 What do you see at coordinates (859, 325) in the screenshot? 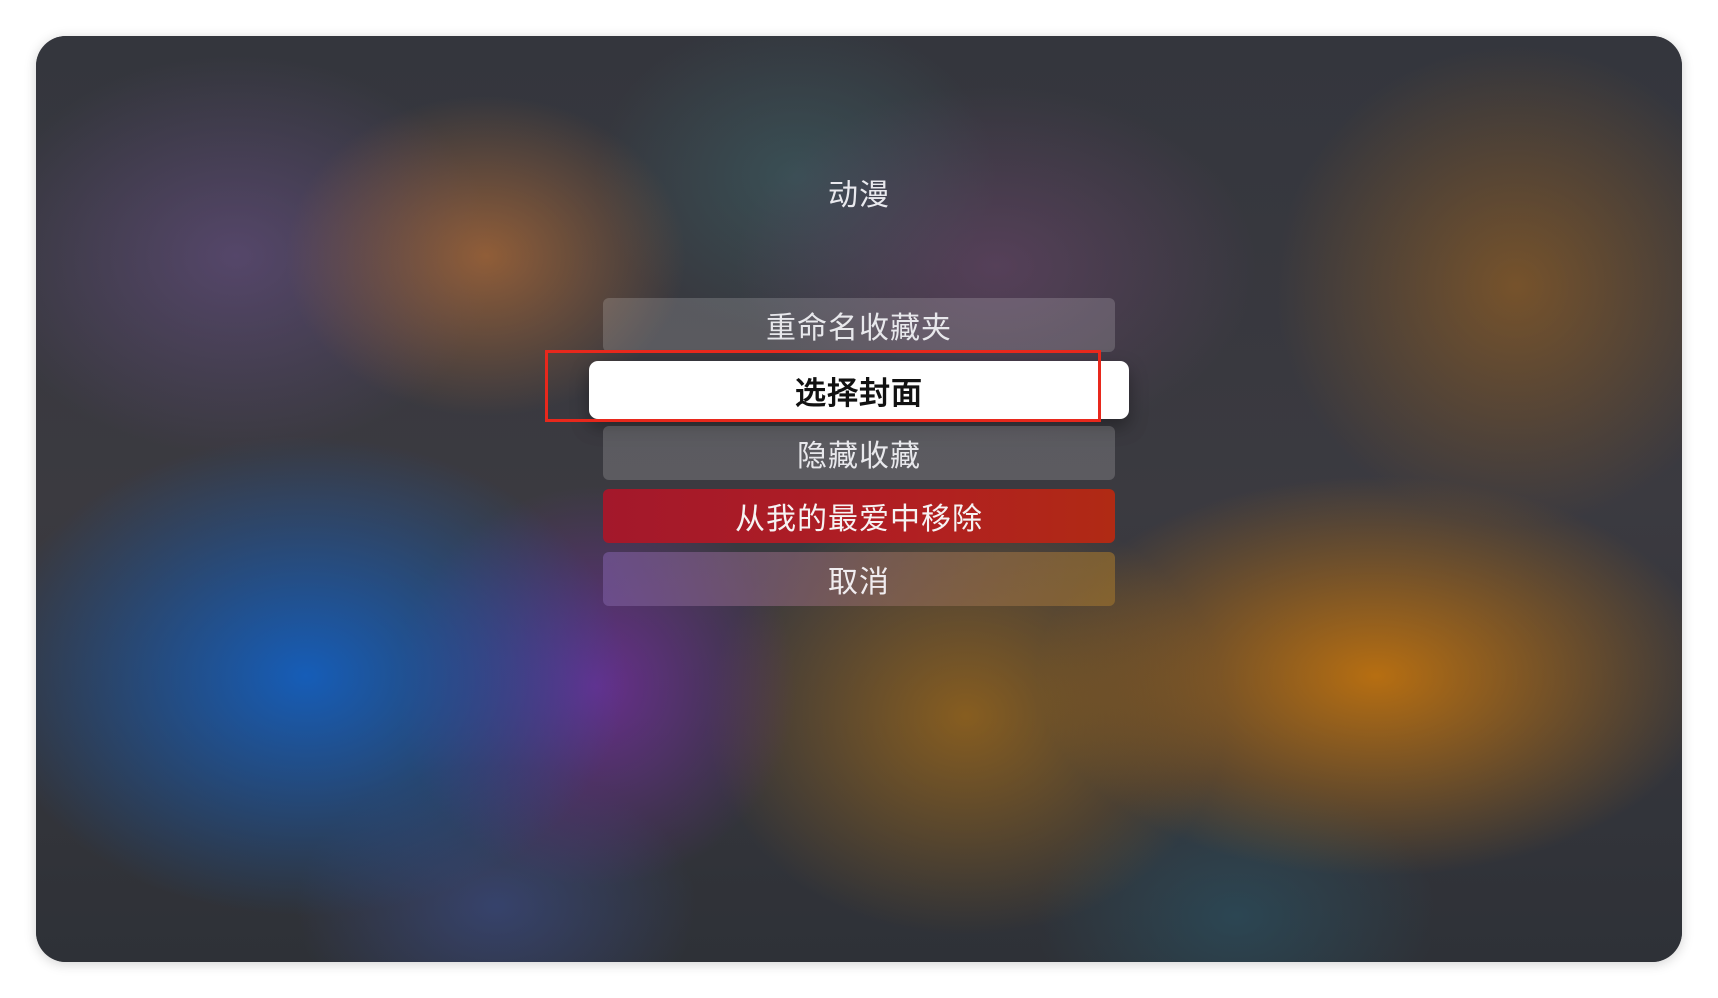
I see `rename-collection-button: 重命名收藏夹` at bounding box center [859, 325].